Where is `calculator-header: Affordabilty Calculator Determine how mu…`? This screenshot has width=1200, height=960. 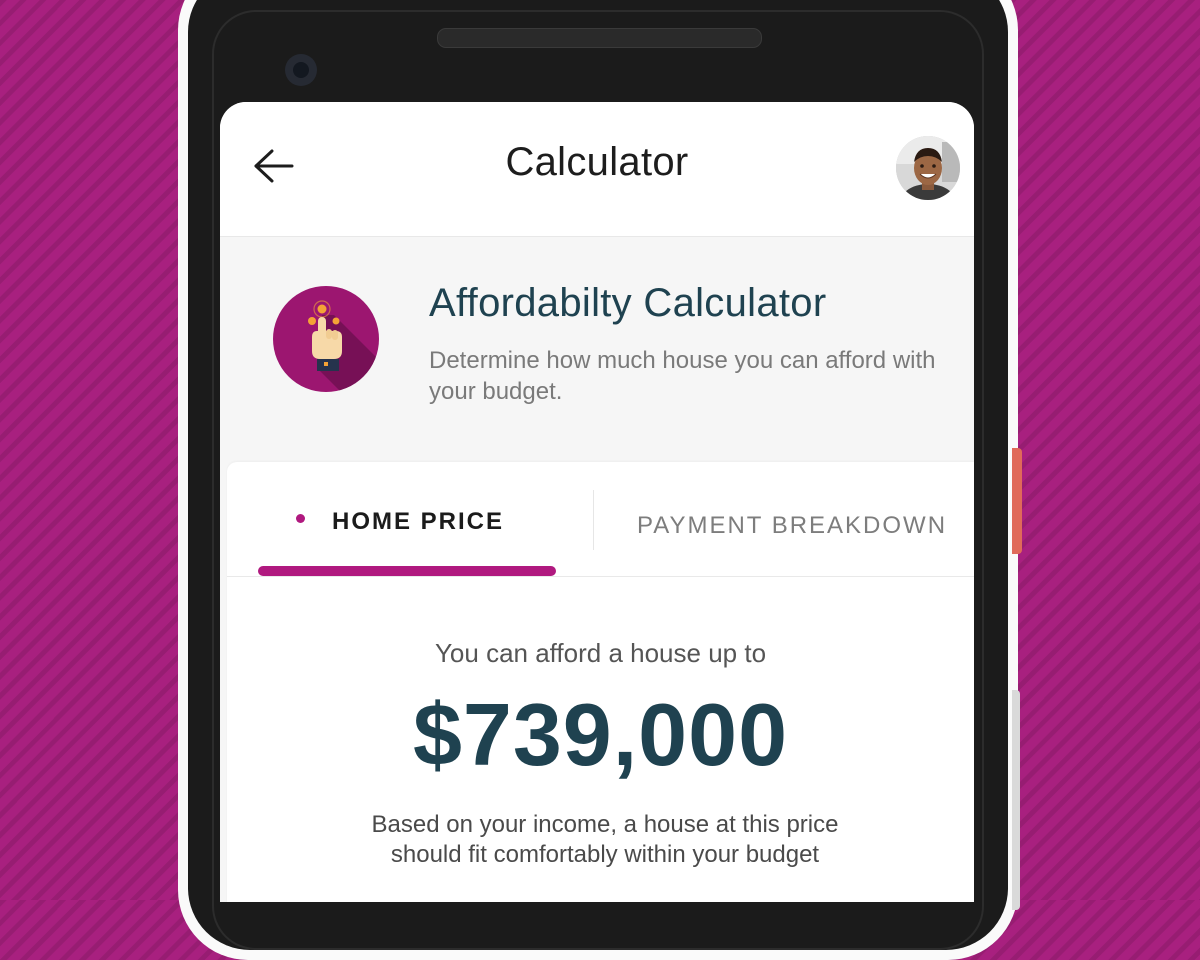
calculator-header: Affordabilty Calculator Determine how mu… is located at coordinates (597, 349).